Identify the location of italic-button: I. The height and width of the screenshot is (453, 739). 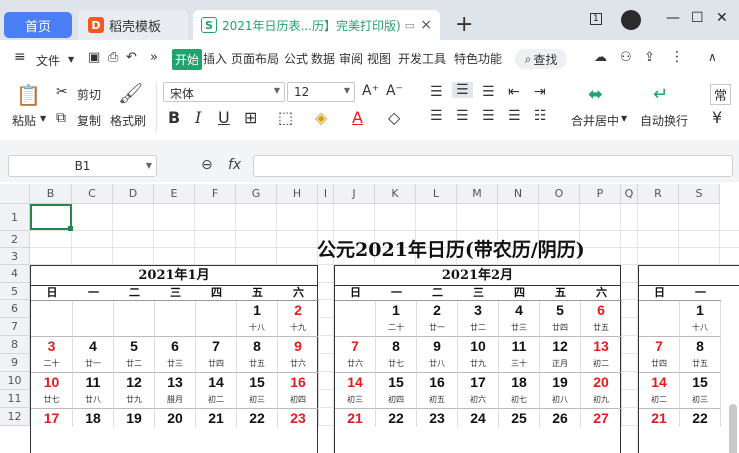
(198, 117).